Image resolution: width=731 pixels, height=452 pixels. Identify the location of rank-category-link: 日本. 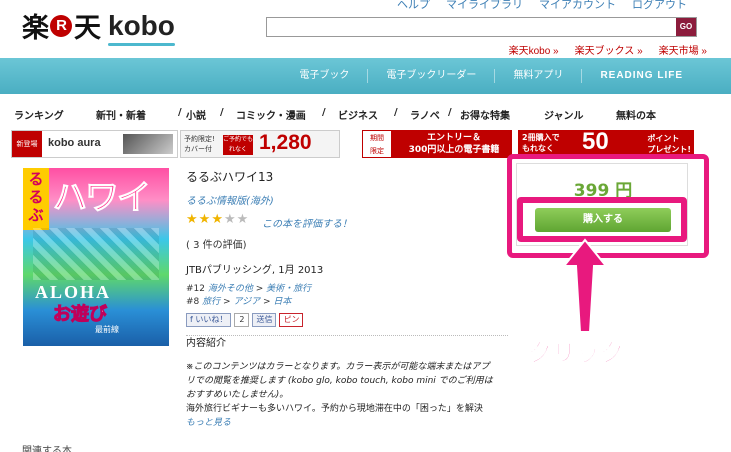
(282, 302).